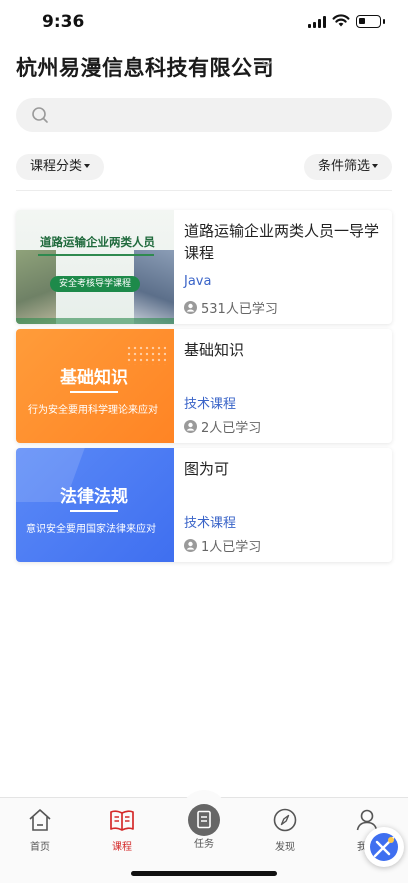 The width and height of the screenshot is (408, 883). Describe the element at coordinates (204, 505) in the screenshot. I see `course-card: 法律法规 意识安全要用国家法律来应对 图为可 技术课程 1人已学习` at that location.